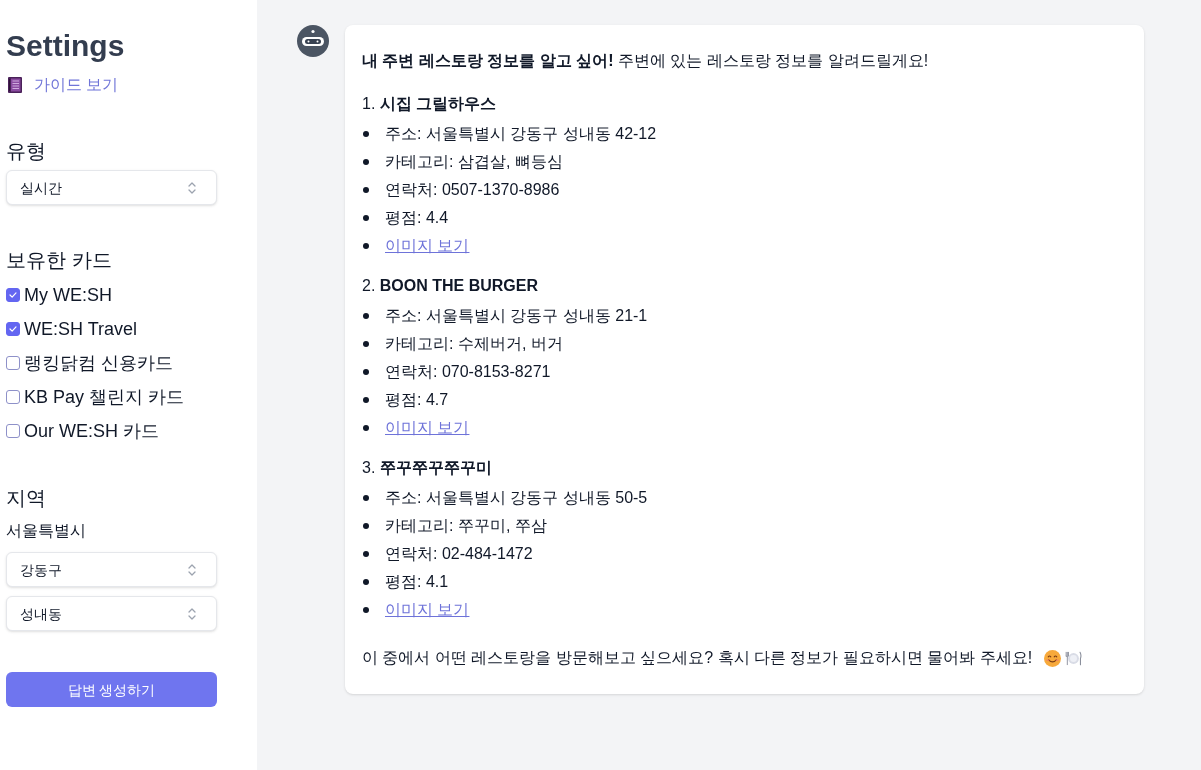 The image size is (1201, 770). What do you see at coordinates (111, 187) in the screenshot?
I see `type-select: 실시간` at bounding box center [111, 187].